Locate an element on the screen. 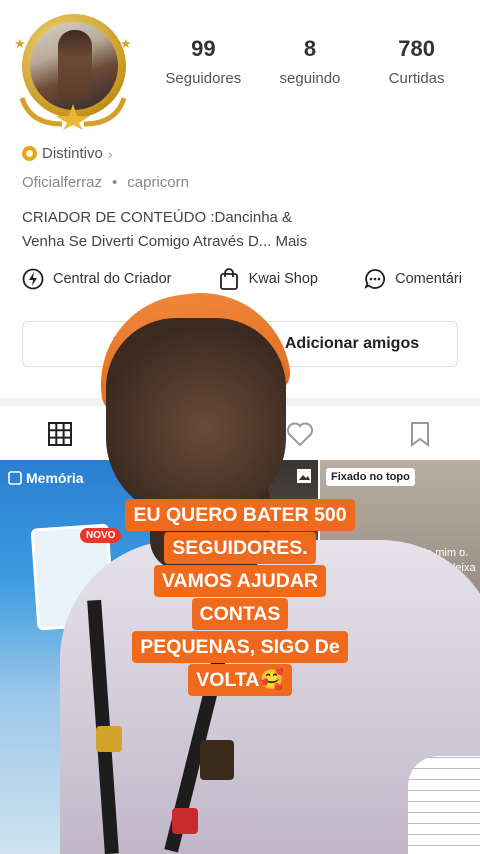  avatar-figure is located at coordinates (75, 65).